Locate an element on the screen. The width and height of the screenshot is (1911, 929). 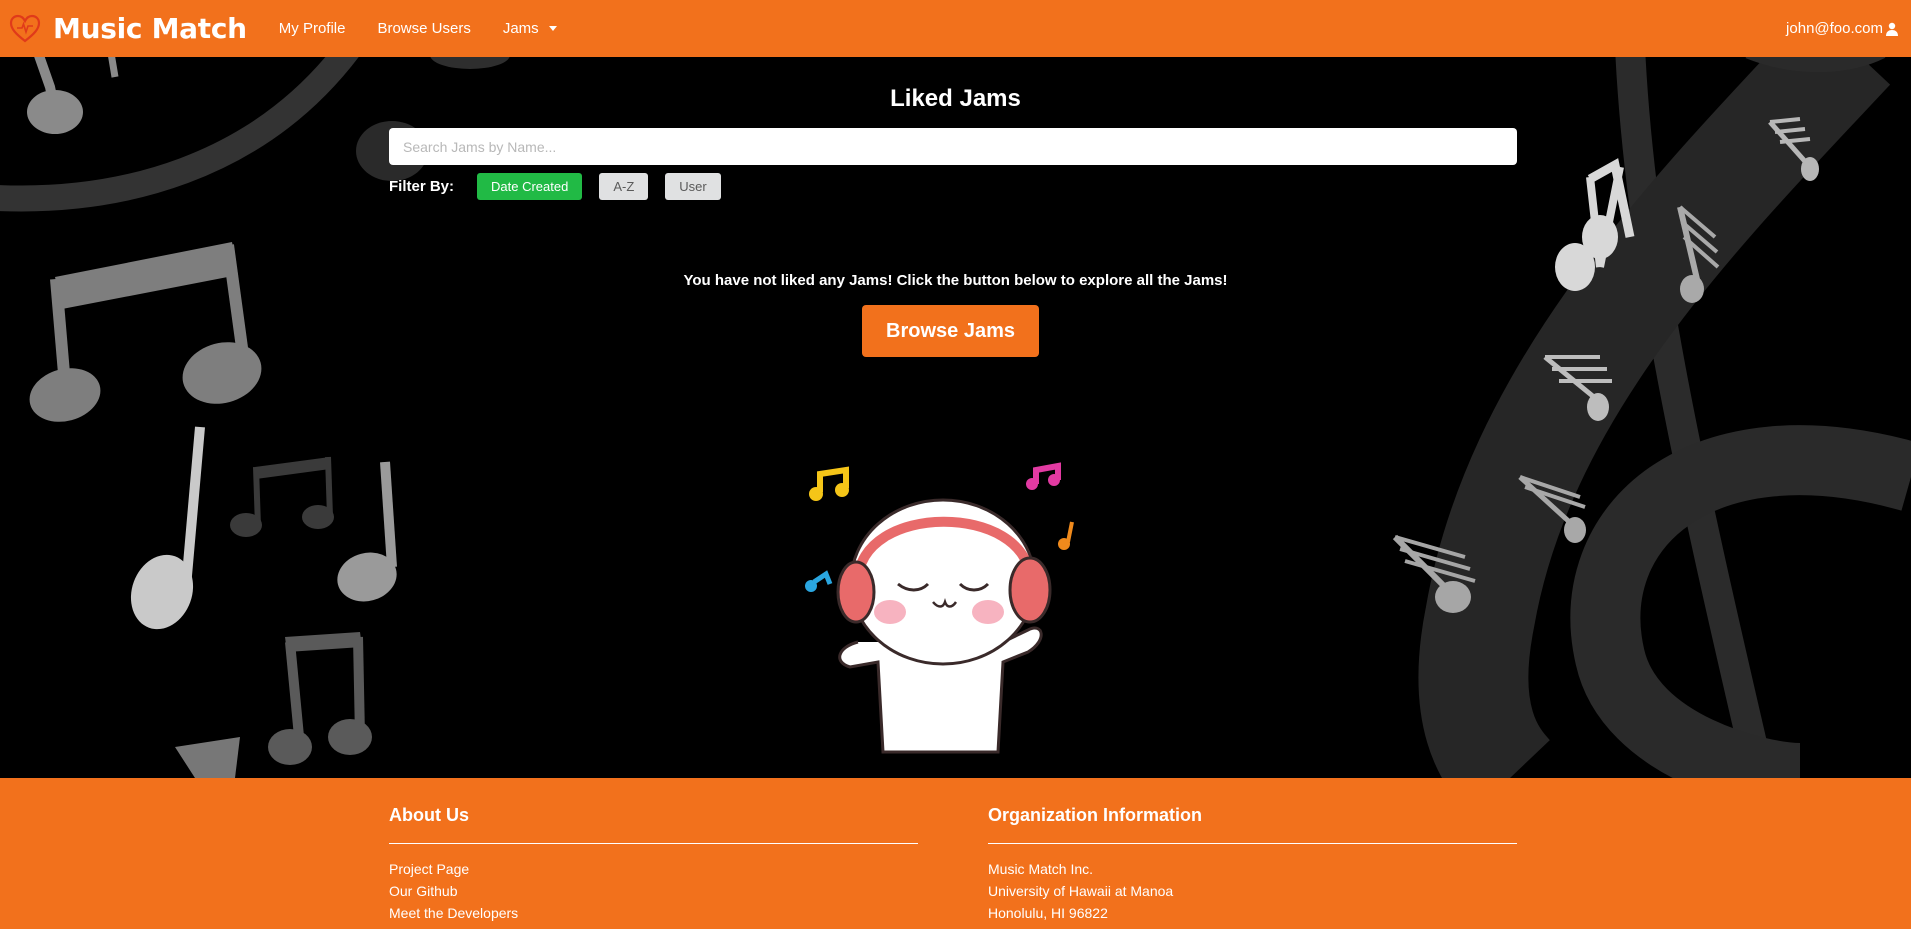
footer-about-heading: About Us is located at coordinates (653, 824).